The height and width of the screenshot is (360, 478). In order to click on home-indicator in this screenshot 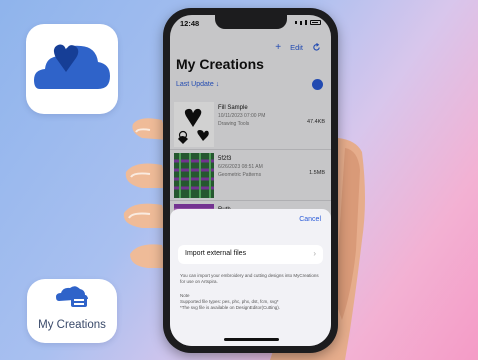, I will do `click(251, 339)`.